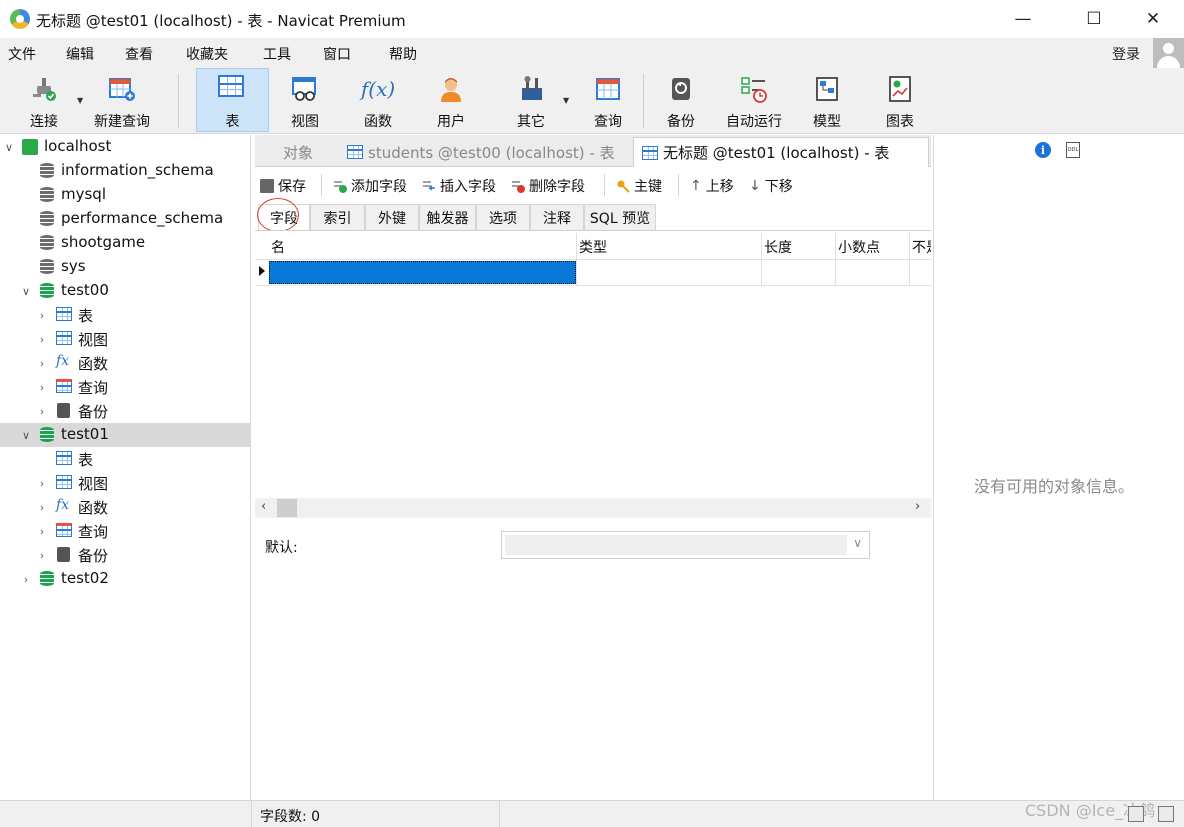  Describe the element at coordinates (459, 186) in the screenshot. I see `insert-field-button: 插入字段` at that location.